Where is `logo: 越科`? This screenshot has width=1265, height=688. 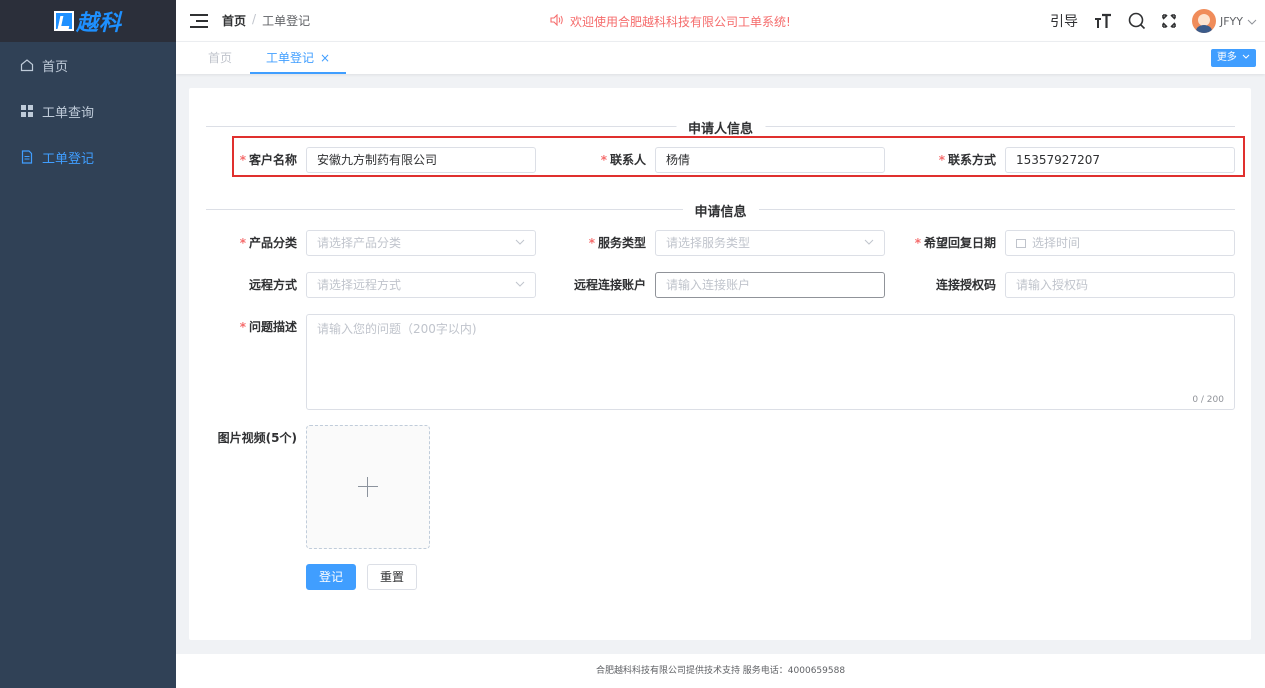
logo: 越科 is located at coordinates (87, 21).